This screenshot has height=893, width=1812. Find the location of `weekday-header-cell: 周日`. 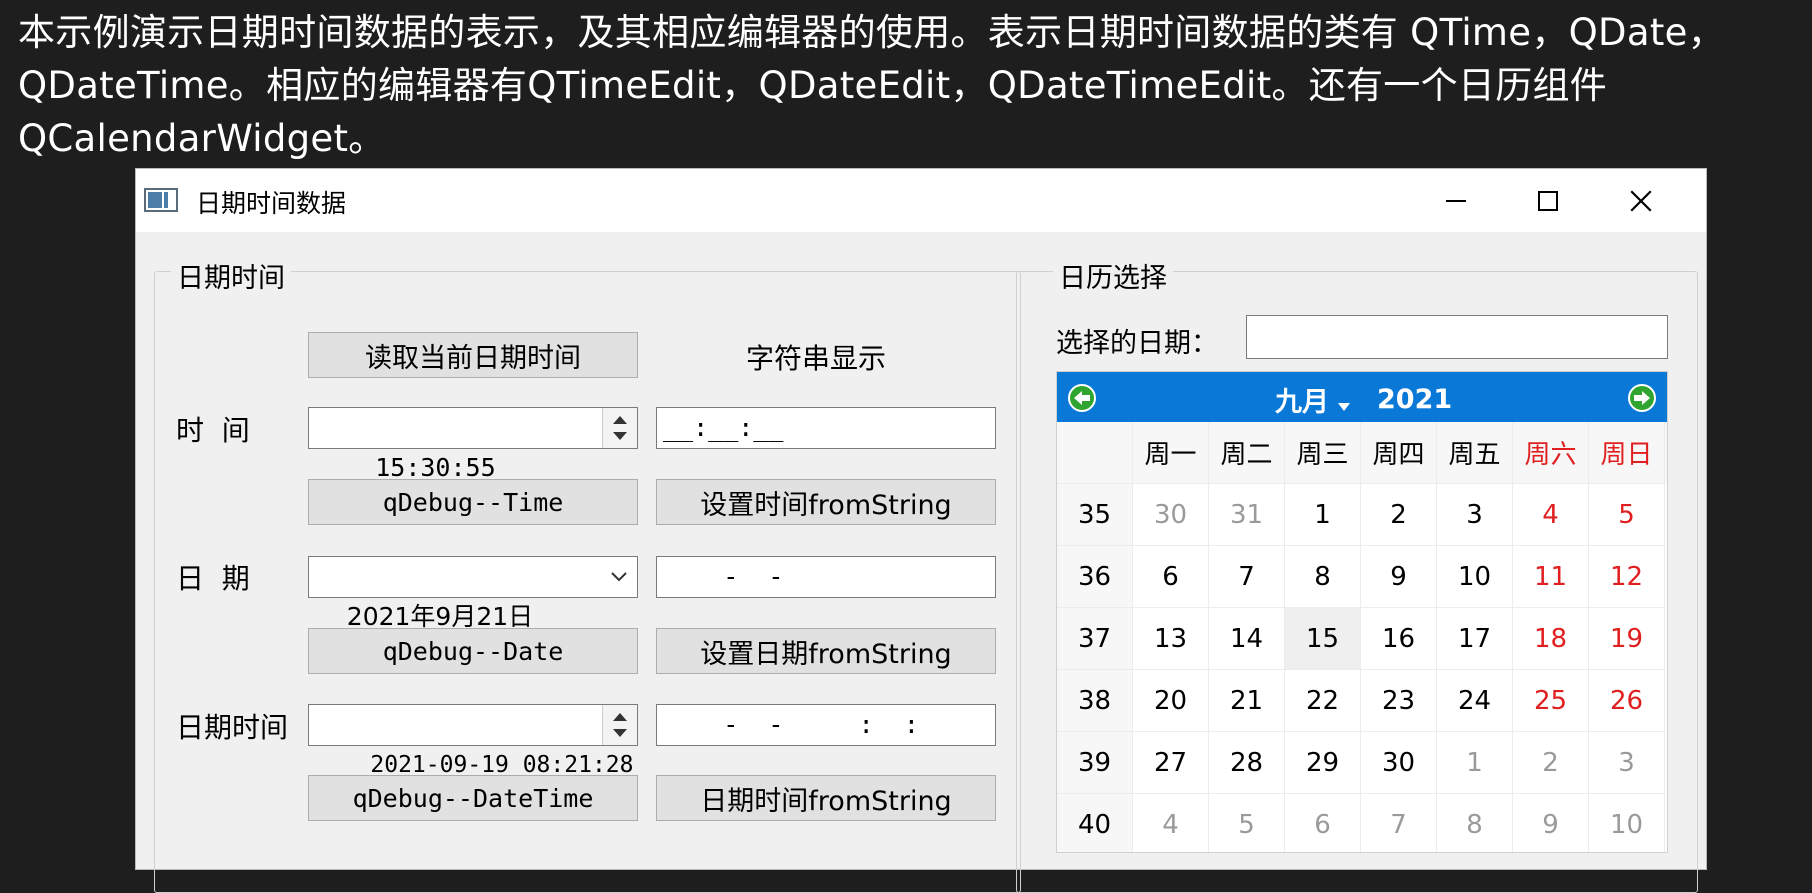

weekday-header-cell: 周日 is located at coordinates (1627, 453).